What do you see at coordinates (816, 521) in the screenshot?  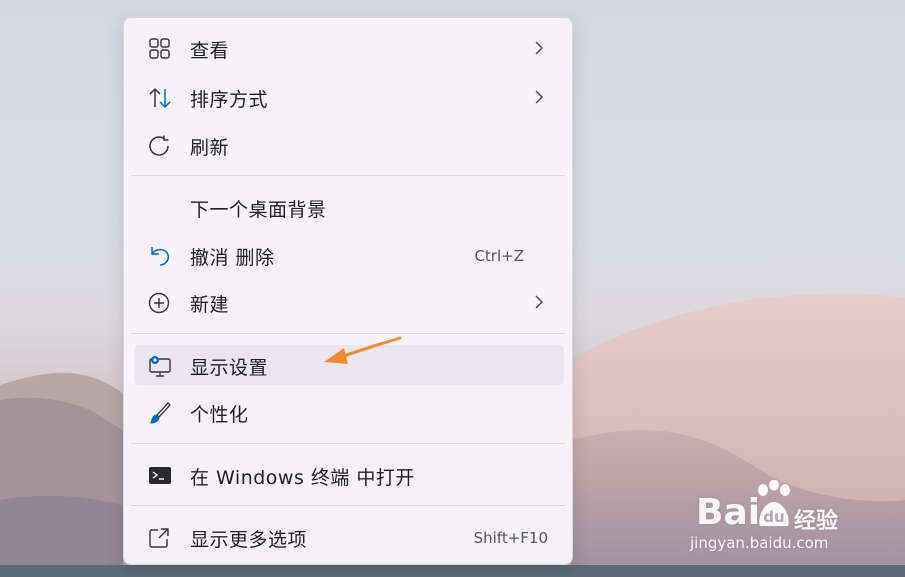 I see `watermark-brand-suffix: 经验` at bounding box center [816, 521].